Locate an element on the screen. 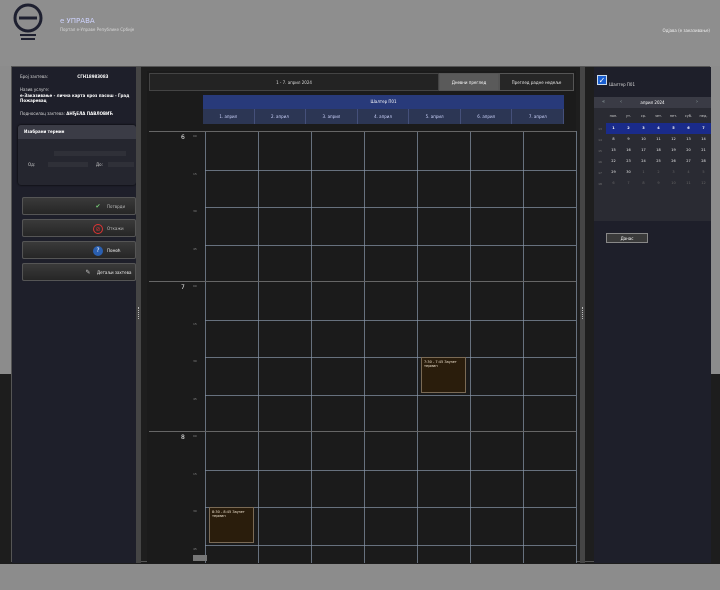 This screenshot has width=720, height=590. day-header: 1. април is located at coordinates (229, 116).